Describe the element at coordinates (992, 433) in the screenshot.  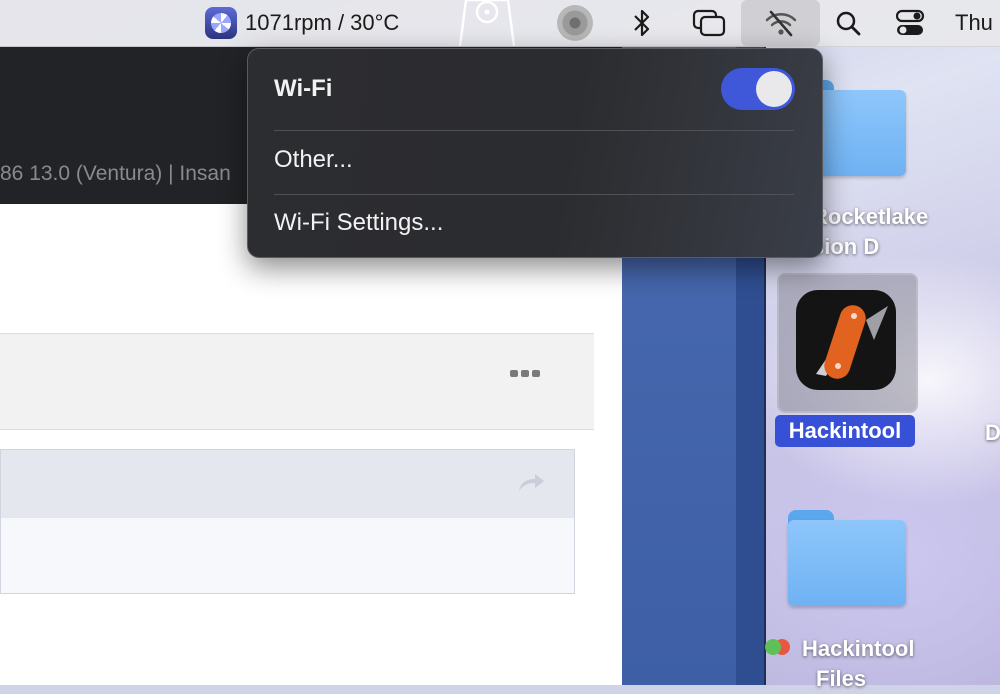
I see `partial-desktop-label: D` at that location.